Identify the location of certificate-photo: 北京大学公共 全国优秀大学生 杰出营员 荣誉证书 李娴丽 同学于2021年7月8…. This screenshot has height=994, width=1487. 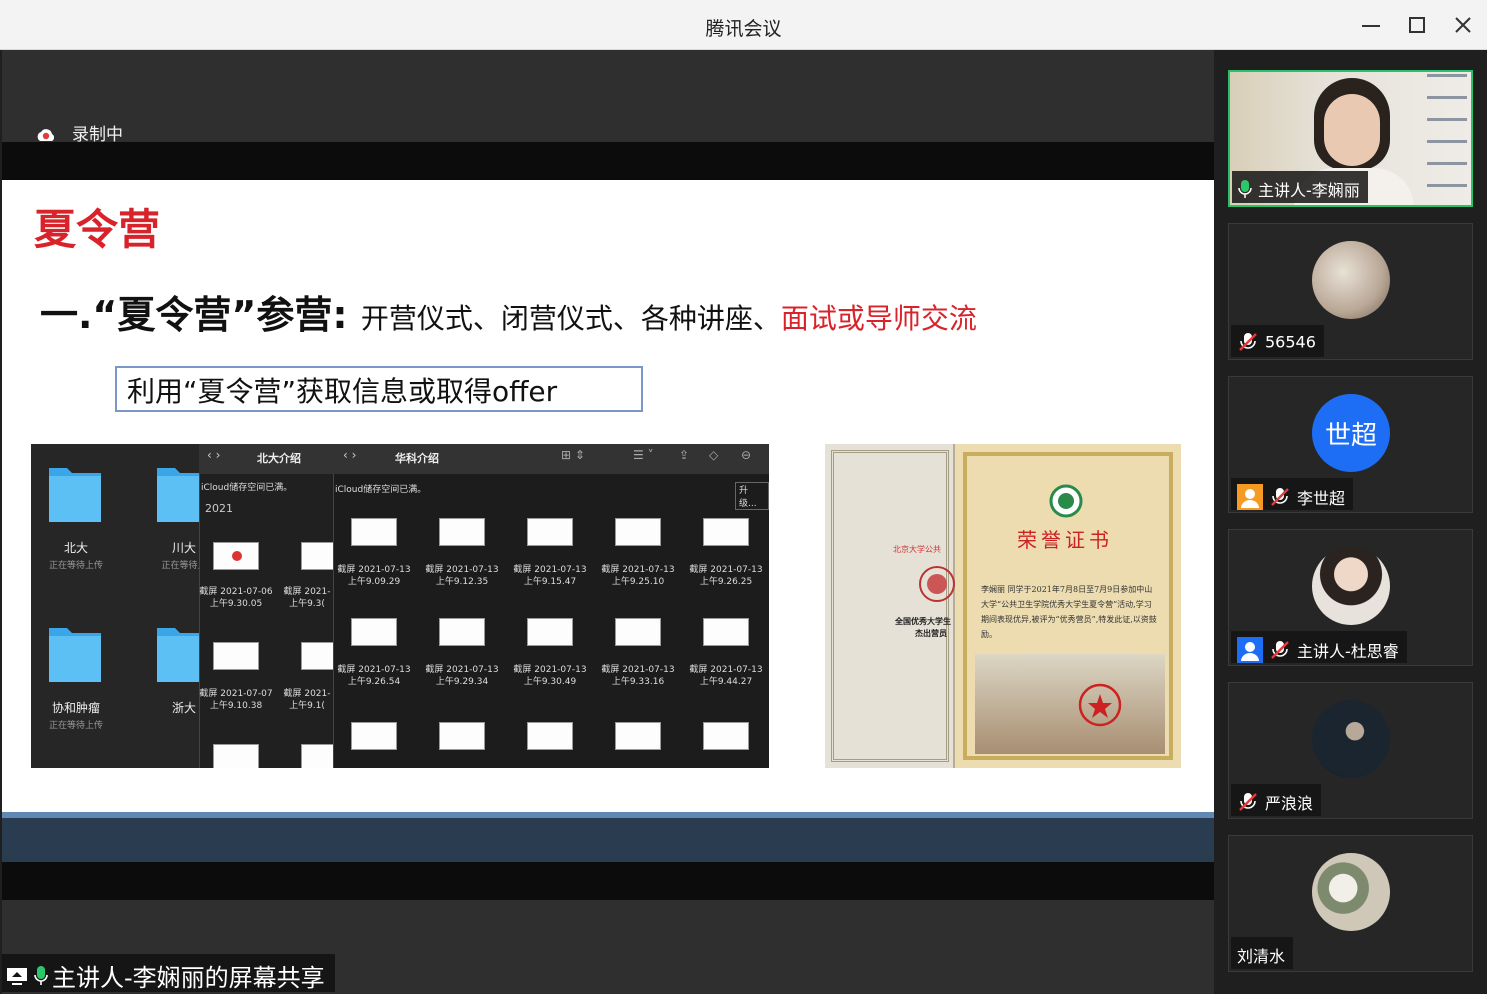
(1003, 606).